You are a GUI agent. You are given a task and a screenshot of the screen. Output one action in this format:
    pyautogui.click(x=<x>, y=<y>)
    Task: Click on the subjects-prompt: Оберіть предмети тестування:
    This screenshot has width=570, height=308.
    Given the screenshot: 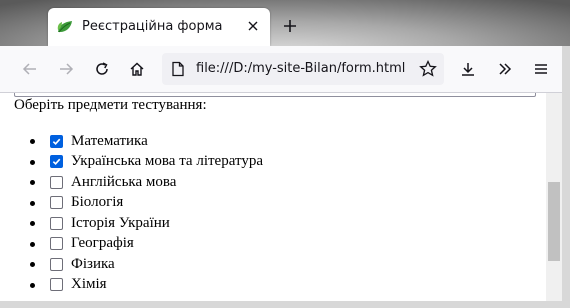 What is the action you would take?
    pyautogui.click(x=110, y=105)
    